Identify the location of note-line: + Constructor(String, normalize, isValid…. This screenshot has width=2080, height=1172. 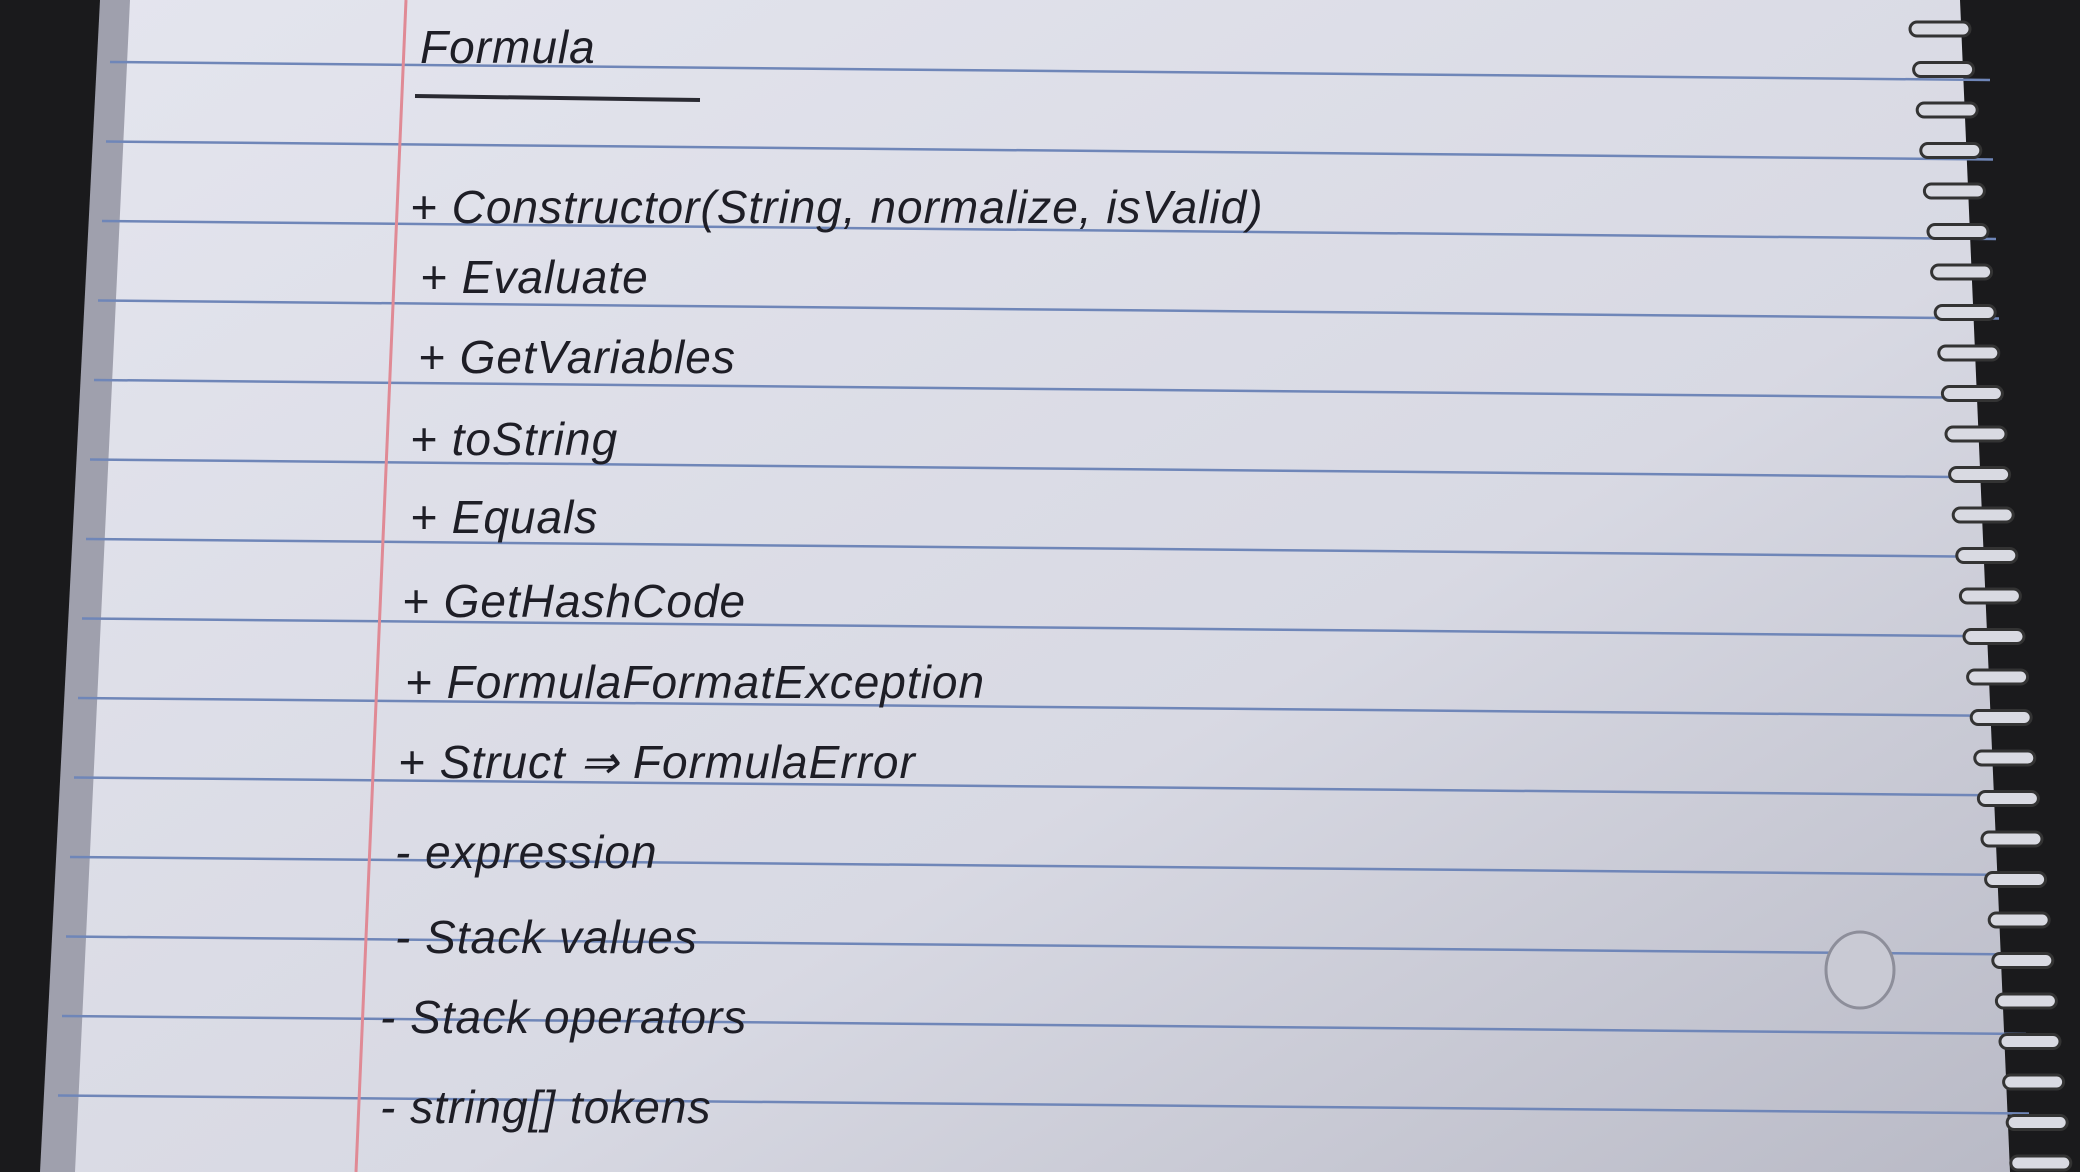
(837, 207).